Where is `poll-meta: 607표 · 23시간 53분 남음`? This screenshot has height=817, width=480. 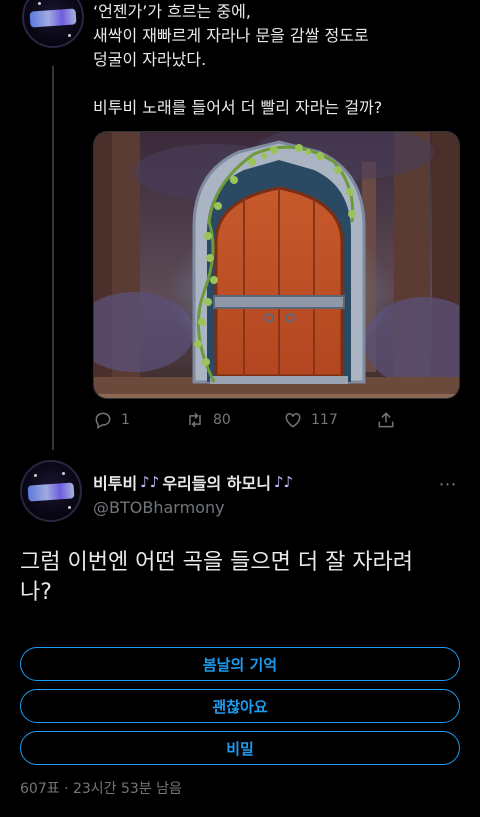 poll-meta: 607표 · 23시간 53분 남음 is located at coordinates (101, 789).